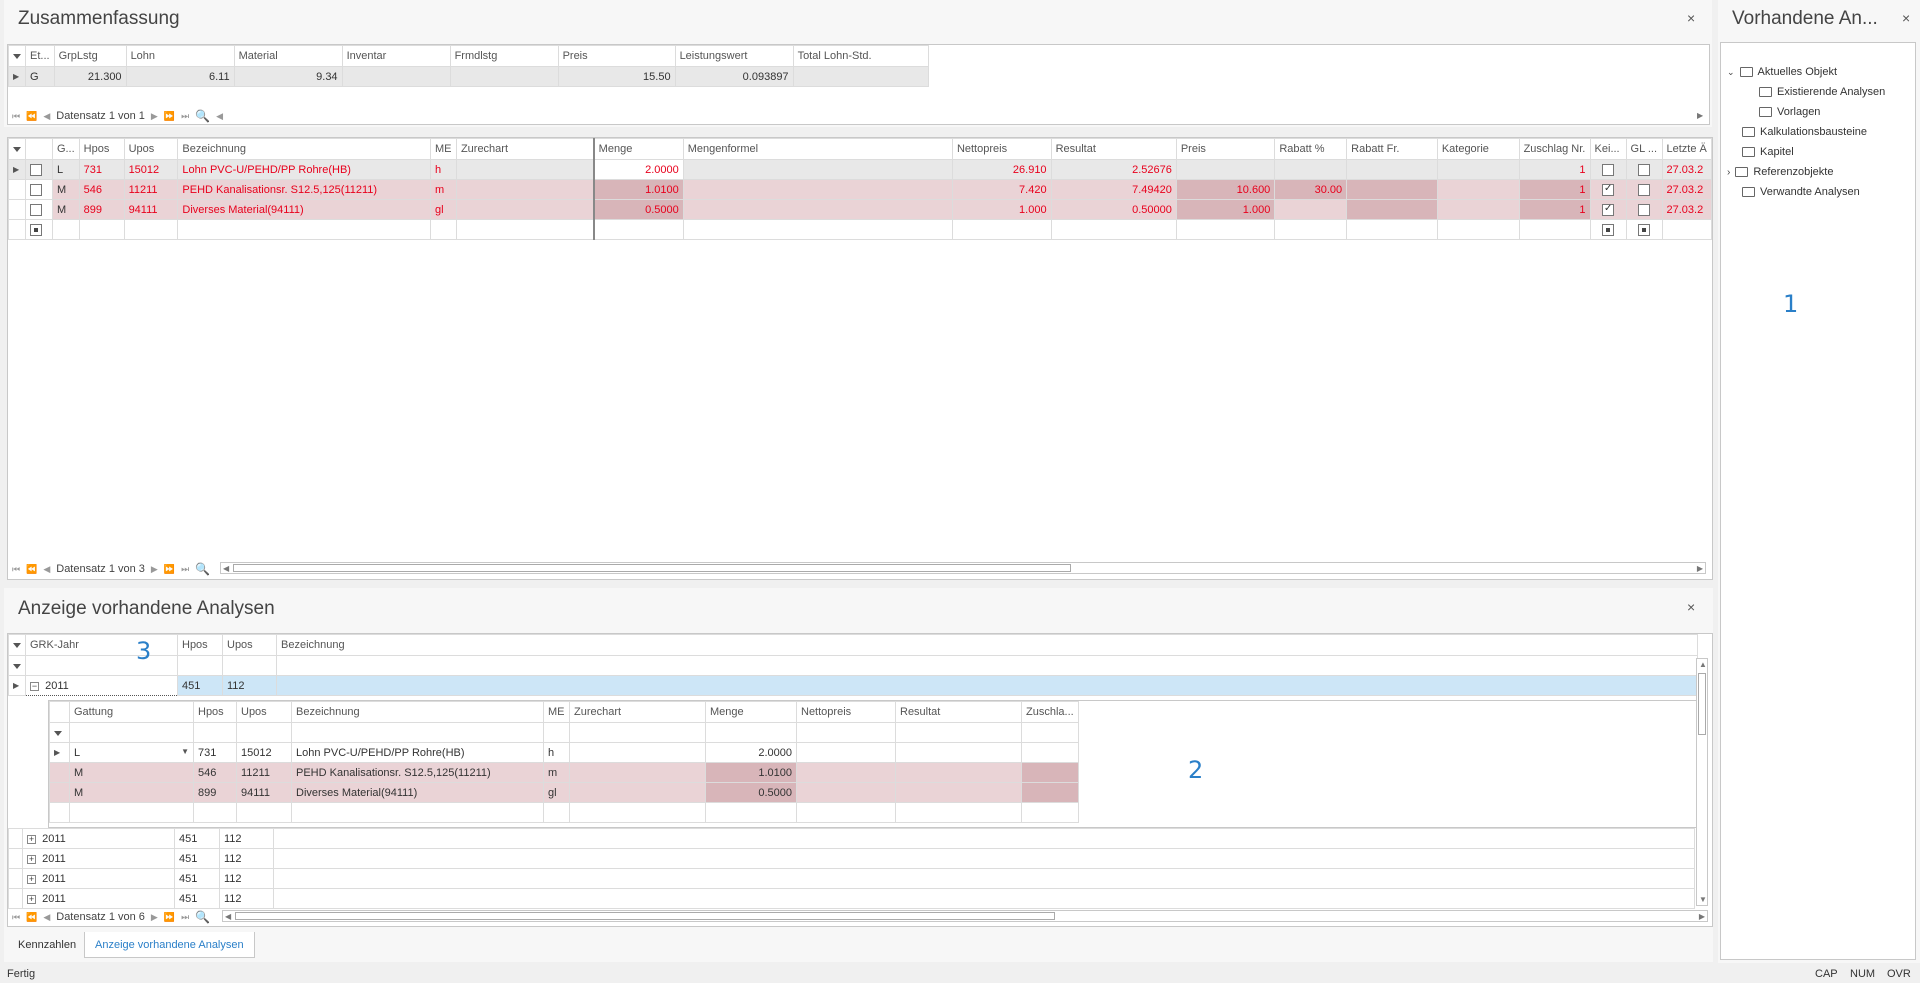  Describe the element at coordinates (131, 772) in the screenshot. I see `cell: M` at that location.